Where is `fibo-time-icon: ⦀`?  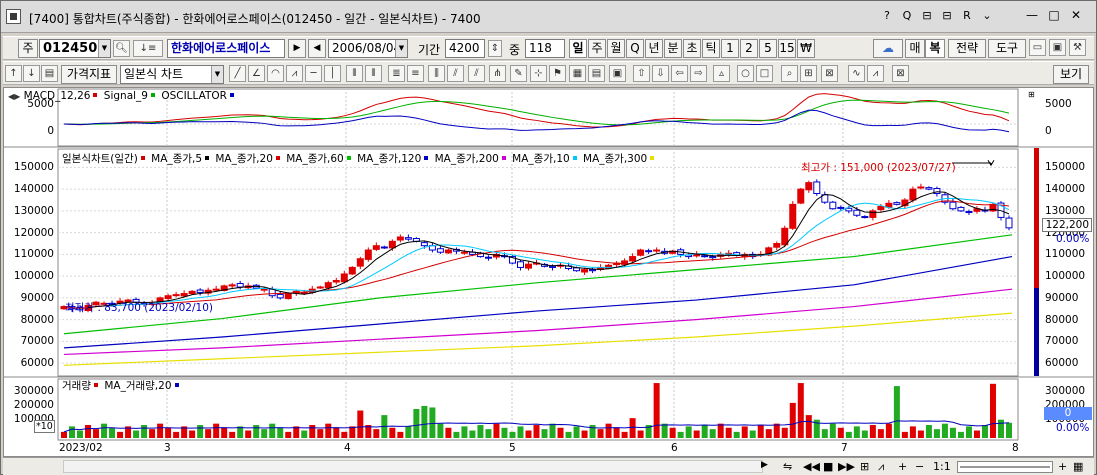 fibo-time-icon: ⦀ is located at coordinates (373, 73).